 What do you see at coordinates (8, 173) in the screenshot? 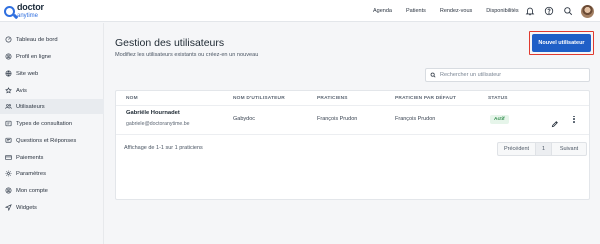
I see `gear-icon` at bounding box center [8, 173].